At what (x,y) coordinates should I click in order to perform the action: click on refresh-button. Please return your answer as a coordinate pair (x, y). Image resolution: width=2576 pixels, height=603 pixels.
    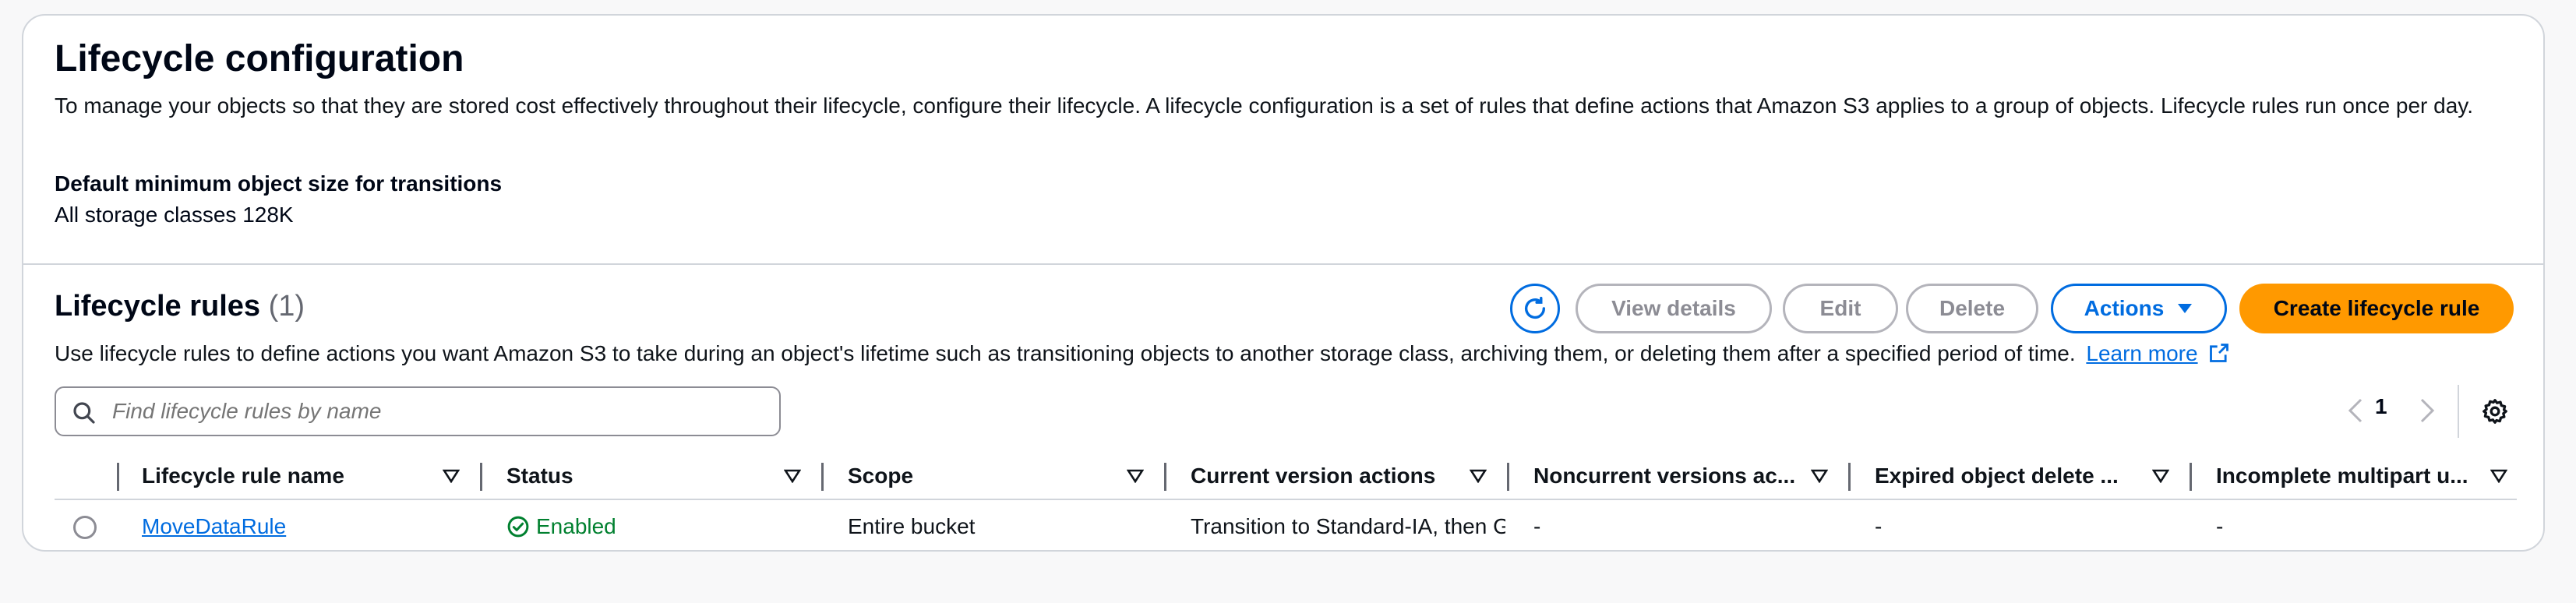
    Looking at the image, I should click on (1535, 308).